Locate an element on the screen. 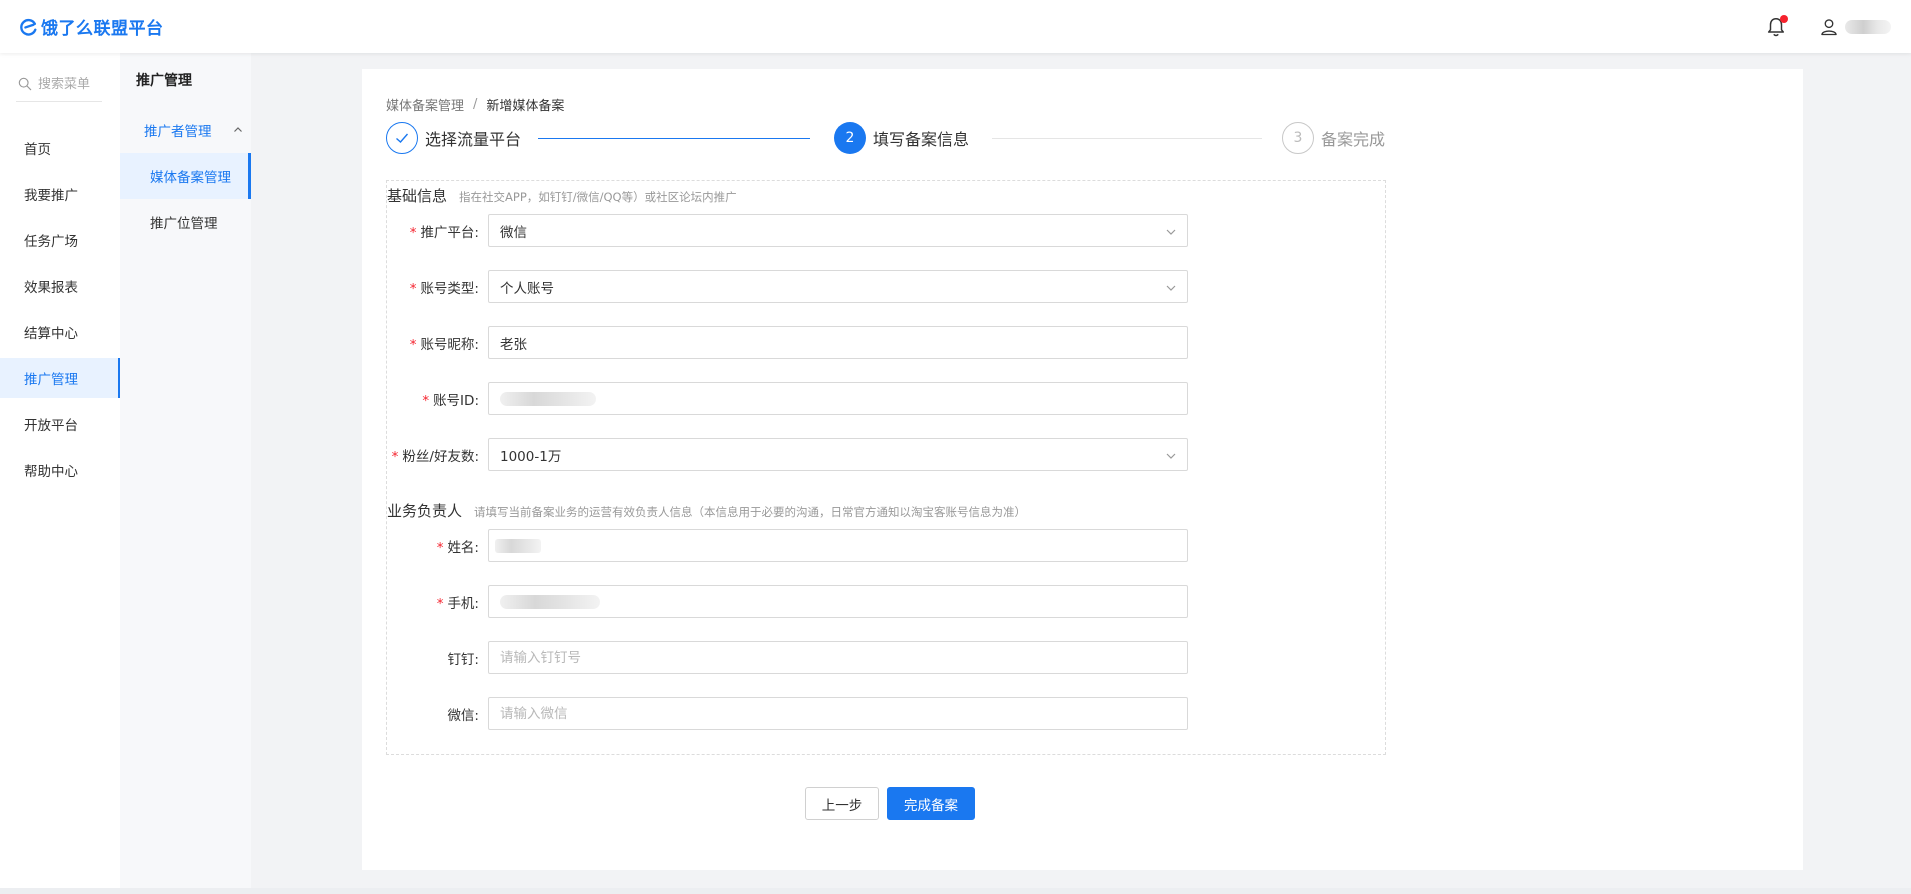 The image size is (1911, 894). field-label: * 粉丝/好友数: is located at coordinates (435, 456).